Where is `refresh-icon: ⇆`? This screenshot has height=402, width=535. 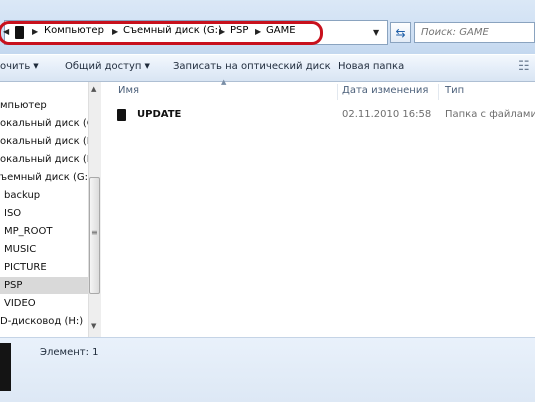
refresh-icon: ⇆ is located at coordinates (400, 32).